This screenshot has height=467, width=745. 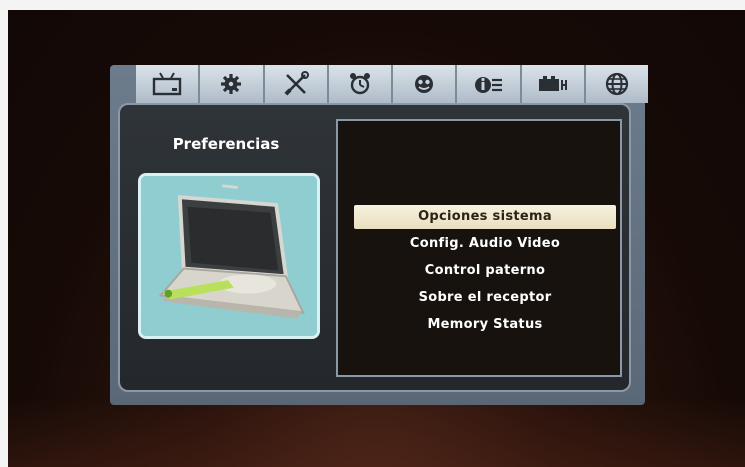 I want to click on tab-timer, so click(x=360, y=84).